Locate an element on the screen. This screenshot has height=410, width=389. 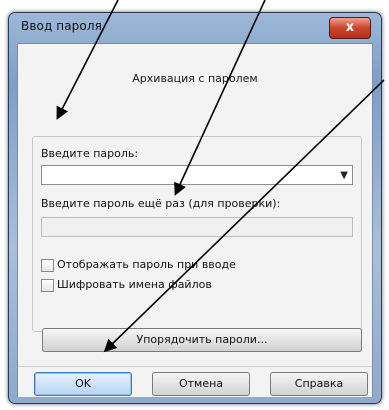
show-password-label: Отображать пароль при вводе is located at coordinates (146, 264).